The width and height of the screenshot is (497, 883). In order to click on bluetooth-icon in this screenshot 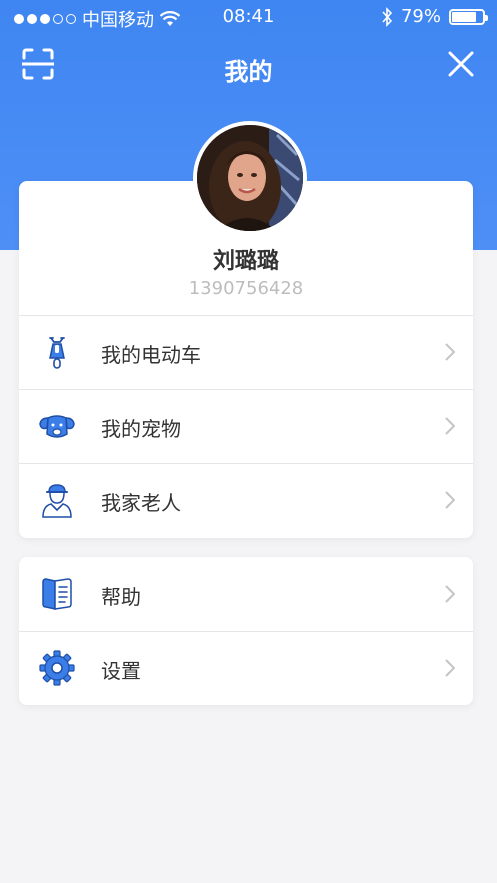, I will do `click(387, 16)`.